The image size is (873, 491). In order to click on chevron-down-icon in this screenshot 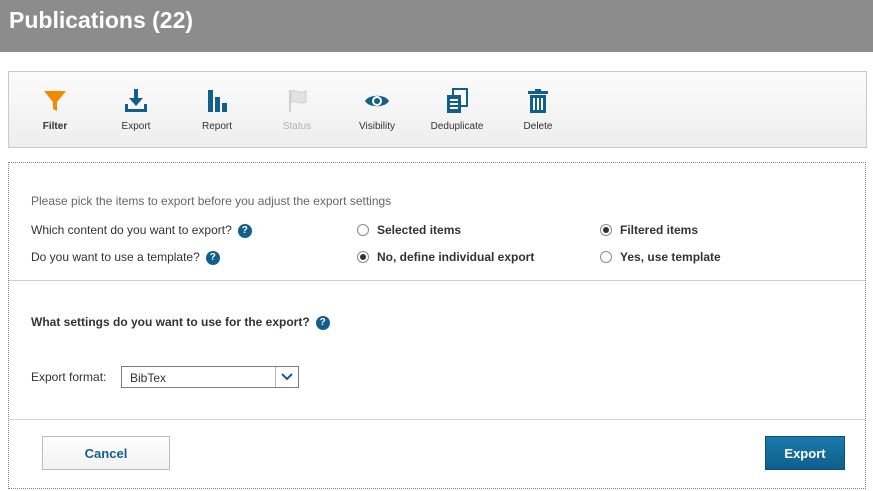, I will do `click(286, 377)`.